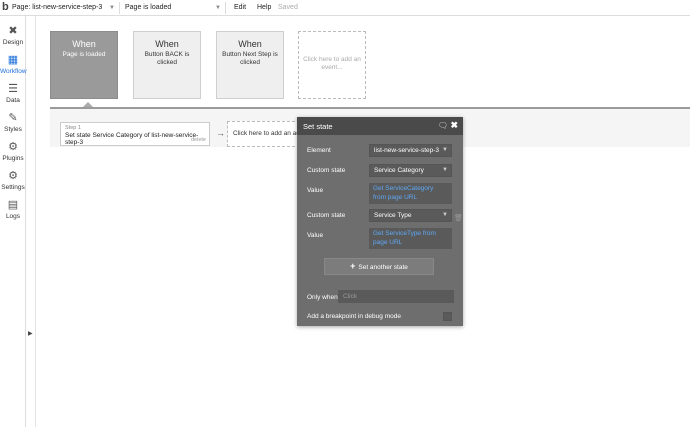  What do you see at coordinates (5, 7) in the screenshot?
I see `bubble-logo: b` at bounding box center [5, 7].